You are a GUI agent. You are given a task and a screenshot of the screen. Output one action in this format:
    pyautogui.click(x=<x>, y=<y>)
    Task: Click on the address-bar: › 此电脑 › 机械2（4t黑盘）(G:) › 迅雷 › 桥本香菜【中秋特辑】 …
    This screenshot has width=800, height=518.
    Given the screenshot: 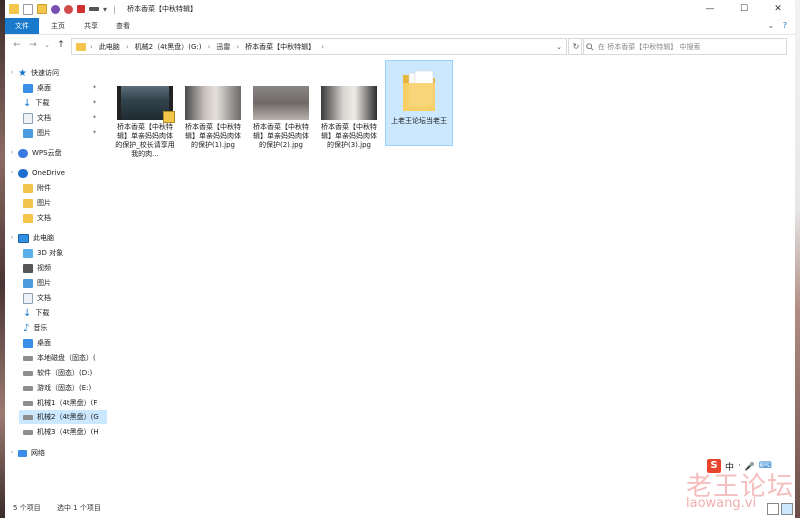 What is the action you would take?
    pyautogui.click(x=319, y=46)
    